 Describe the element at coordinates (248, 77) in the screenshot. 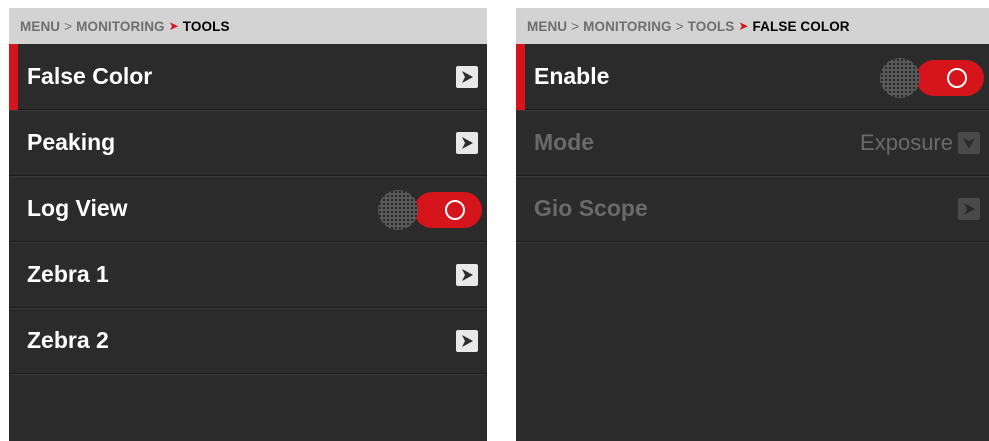

I see `menu-item-false-color: False Color` at that location.